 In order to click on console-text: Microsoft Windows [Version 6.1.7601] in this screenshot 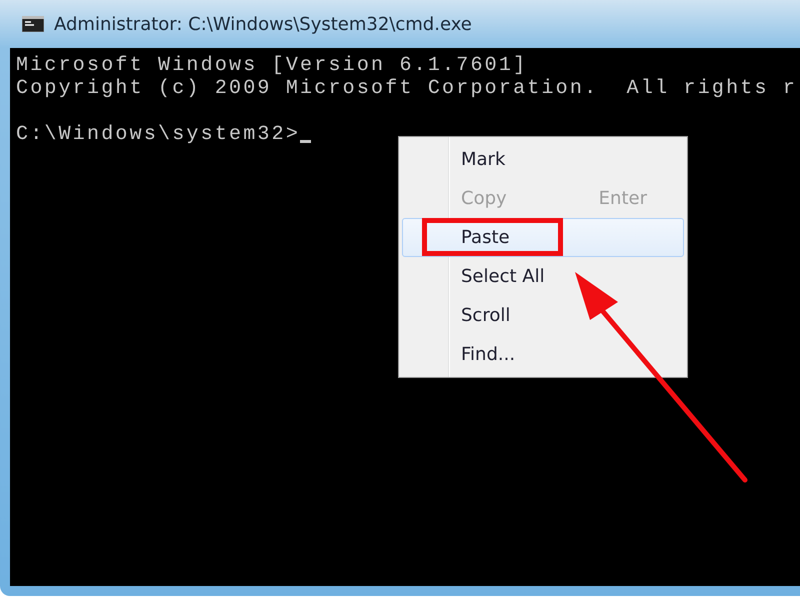, I will do `click(272, 65)`.